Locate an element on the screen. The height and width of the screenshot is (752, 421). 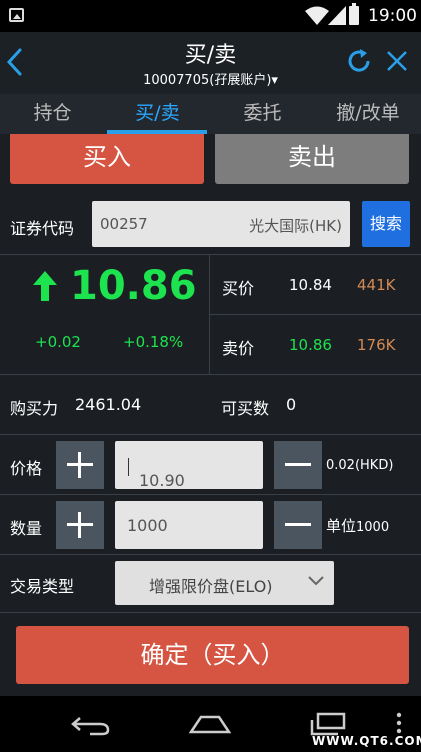
back-icon is located at coordinates (91, 725).